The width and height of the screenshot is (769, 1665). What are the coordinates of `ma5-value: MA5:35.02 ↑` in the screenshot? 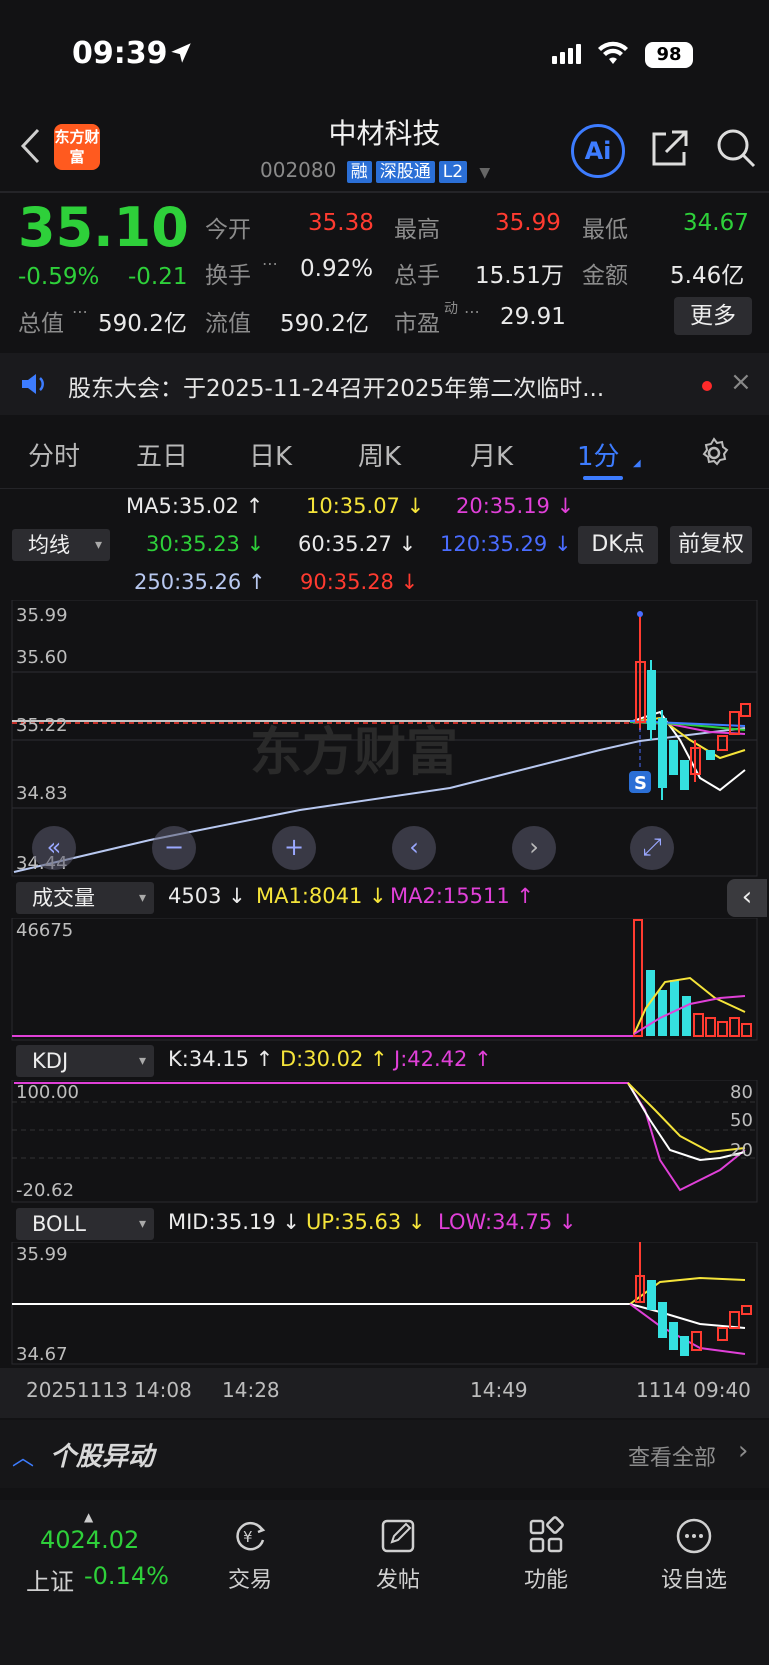 It's located at (195, 506).